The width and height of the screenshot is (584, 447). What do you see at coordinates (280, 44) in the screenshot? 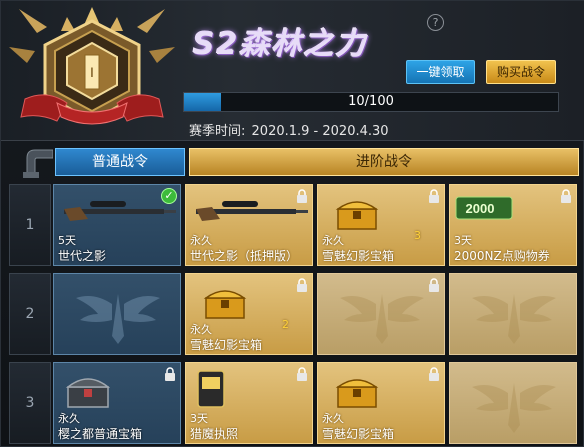
I see `season-title: S2森林之力` at bounding box center [280, 44].